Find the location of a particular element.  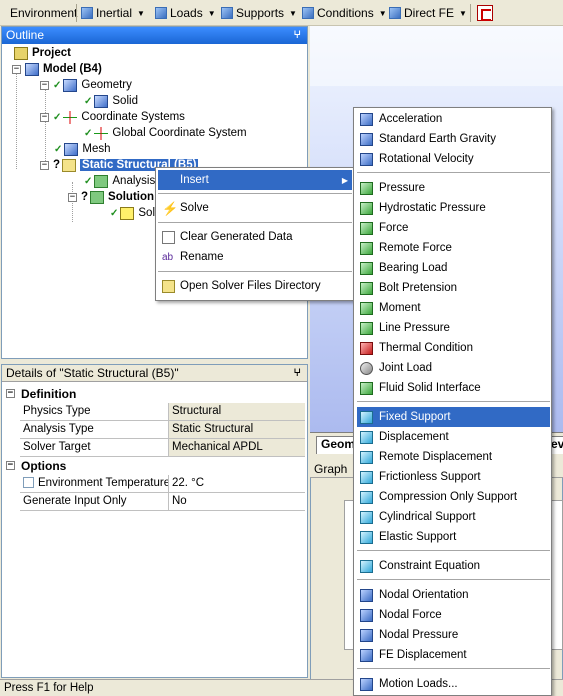

nodal-pressure-icon is located at coordinates (366, 635).